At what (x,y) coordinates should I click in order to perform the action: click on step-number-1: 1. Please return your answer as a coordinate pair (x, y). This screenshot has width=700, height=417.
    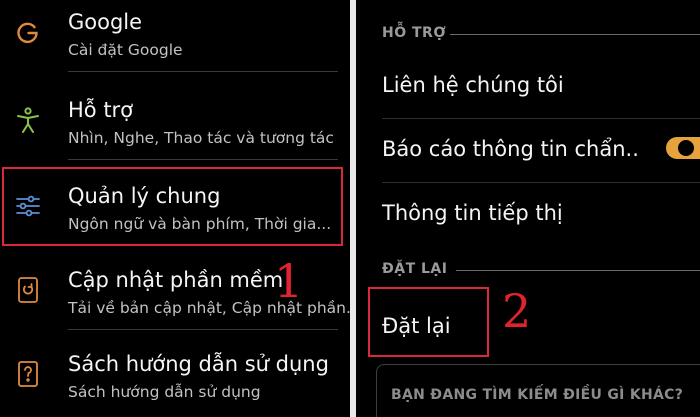
    Looking at the image, I should click on (289, 281).